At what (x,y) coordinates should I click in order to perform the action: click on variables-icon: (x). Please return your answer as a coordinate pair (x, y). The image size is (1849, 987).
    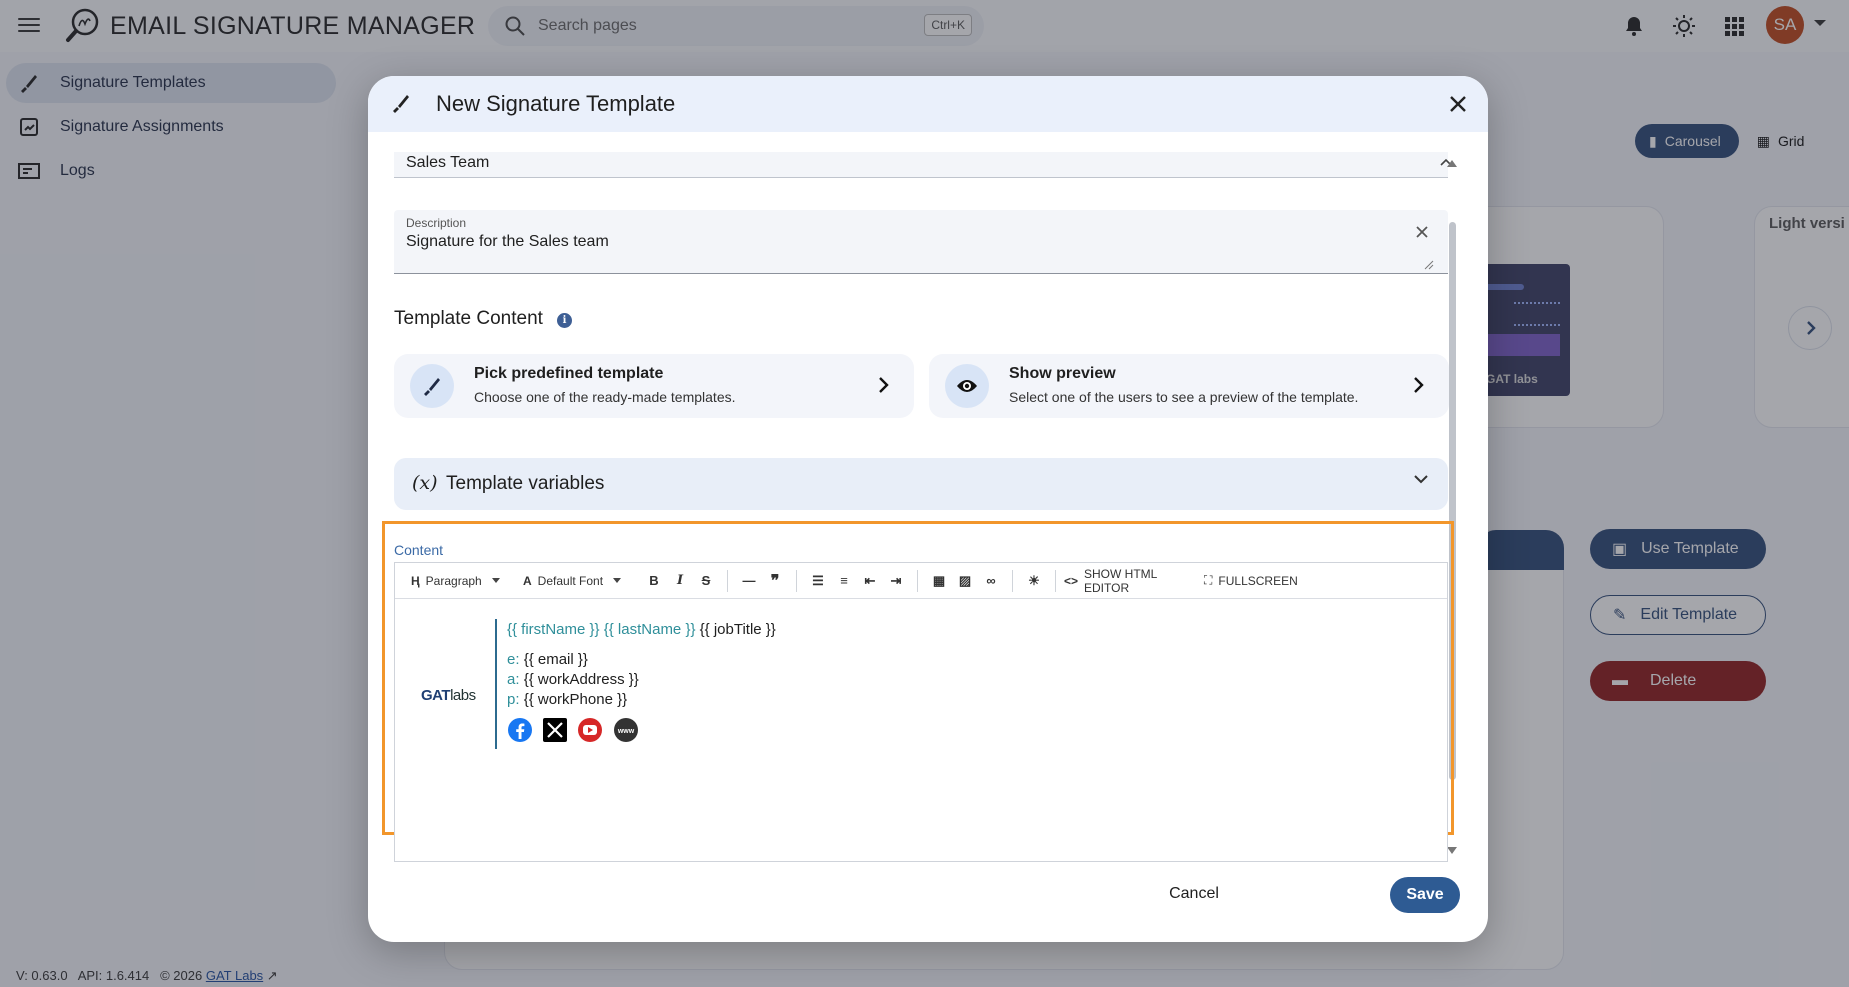
    Looking at the image, I should click on (425, 483).